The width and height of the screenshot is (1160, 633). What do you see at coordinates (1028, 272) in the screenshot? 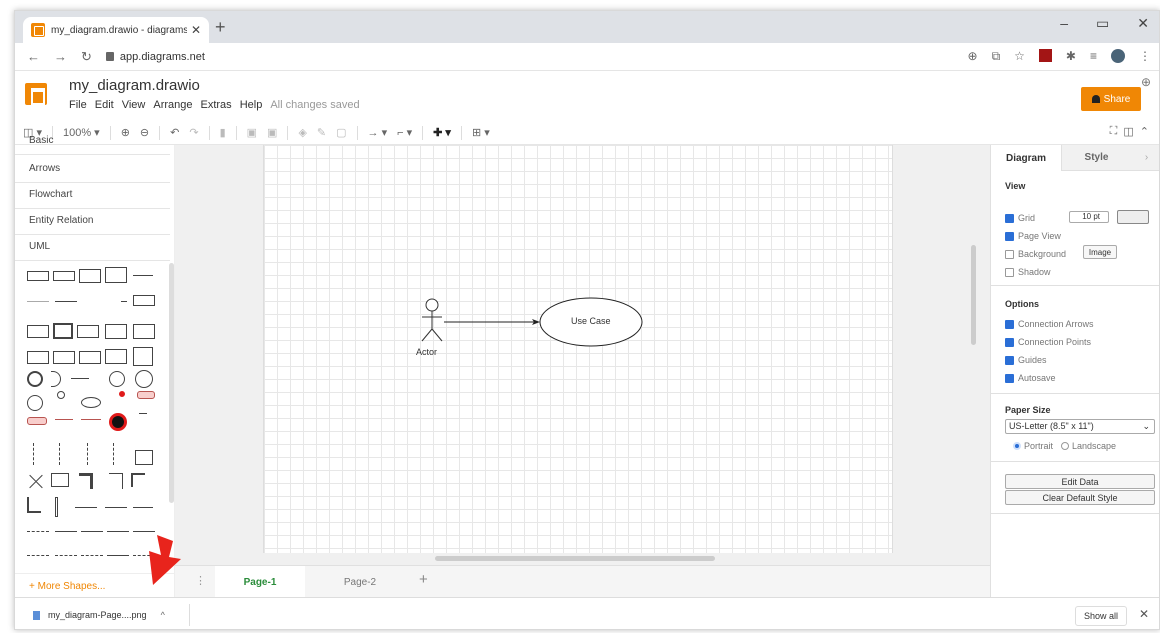
I see `shadow-checkbox: Shadow` at bounding box center [1028, 272].